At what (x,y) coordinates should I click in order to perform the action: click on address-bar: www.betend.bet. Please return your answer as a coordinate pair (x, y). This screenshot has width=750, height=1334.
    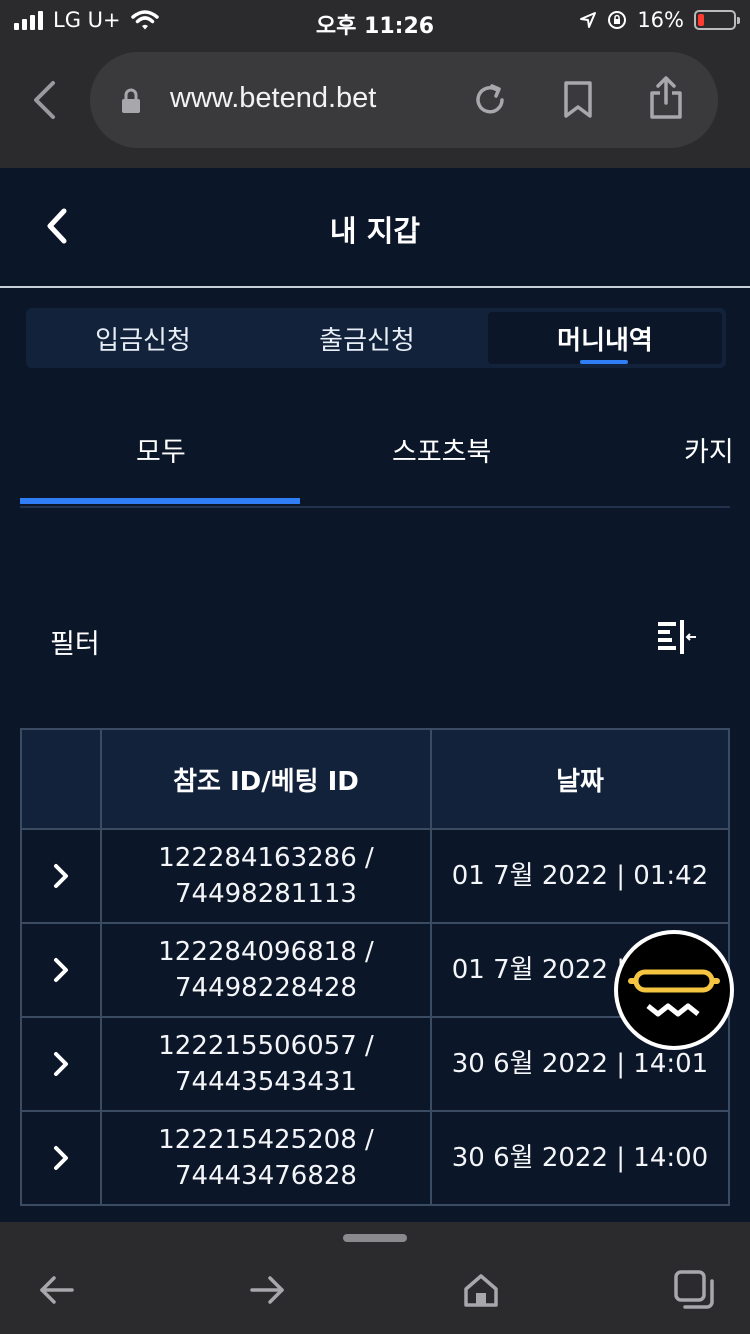
    Looking at the image, I should click on (404, 100).